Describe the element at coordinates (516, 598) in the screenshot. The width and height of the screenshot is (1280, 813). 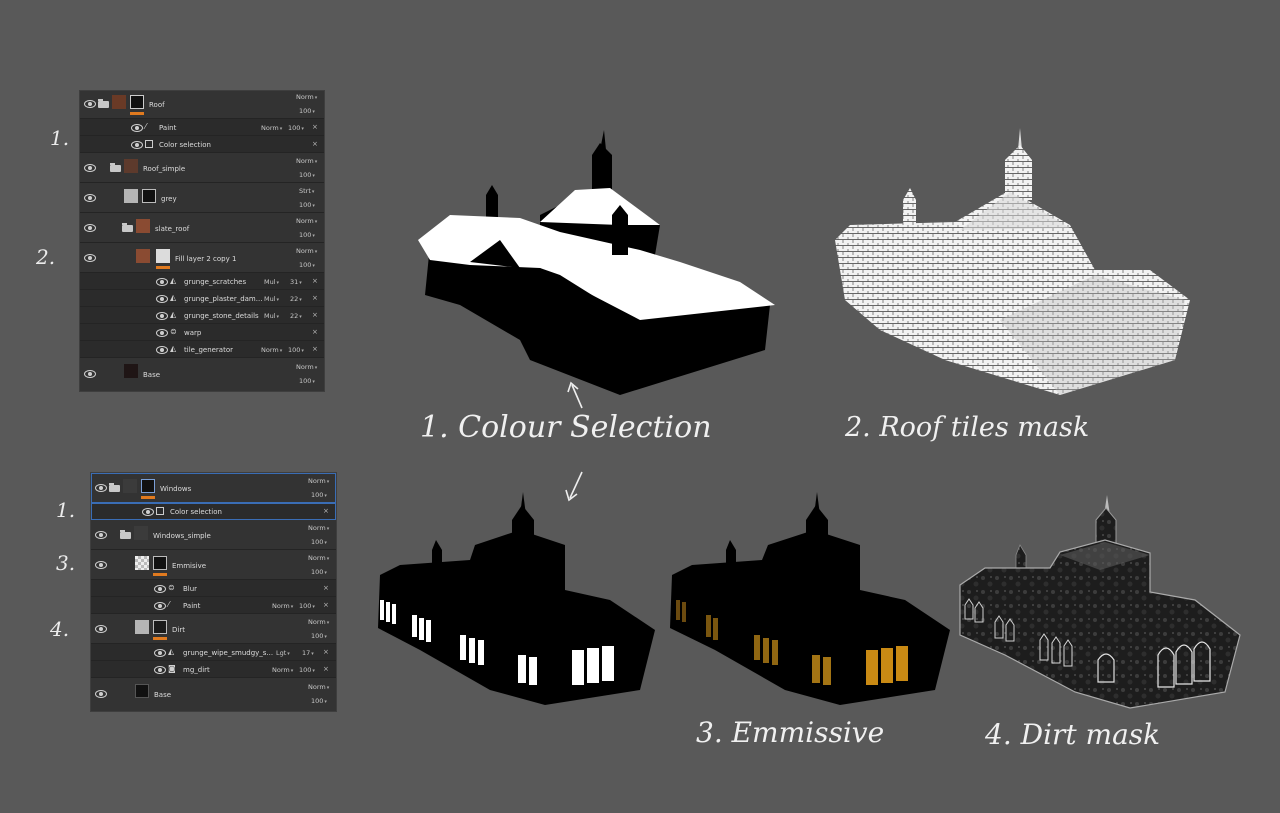
I see `render-colour-selection-windows` at that location.